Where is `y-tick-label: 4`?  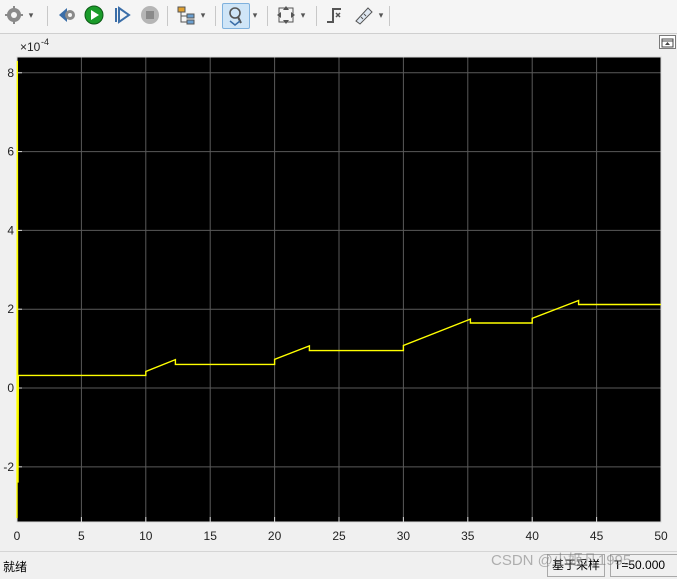
y-tick-label: 4 is located at coordinates (10, 230).